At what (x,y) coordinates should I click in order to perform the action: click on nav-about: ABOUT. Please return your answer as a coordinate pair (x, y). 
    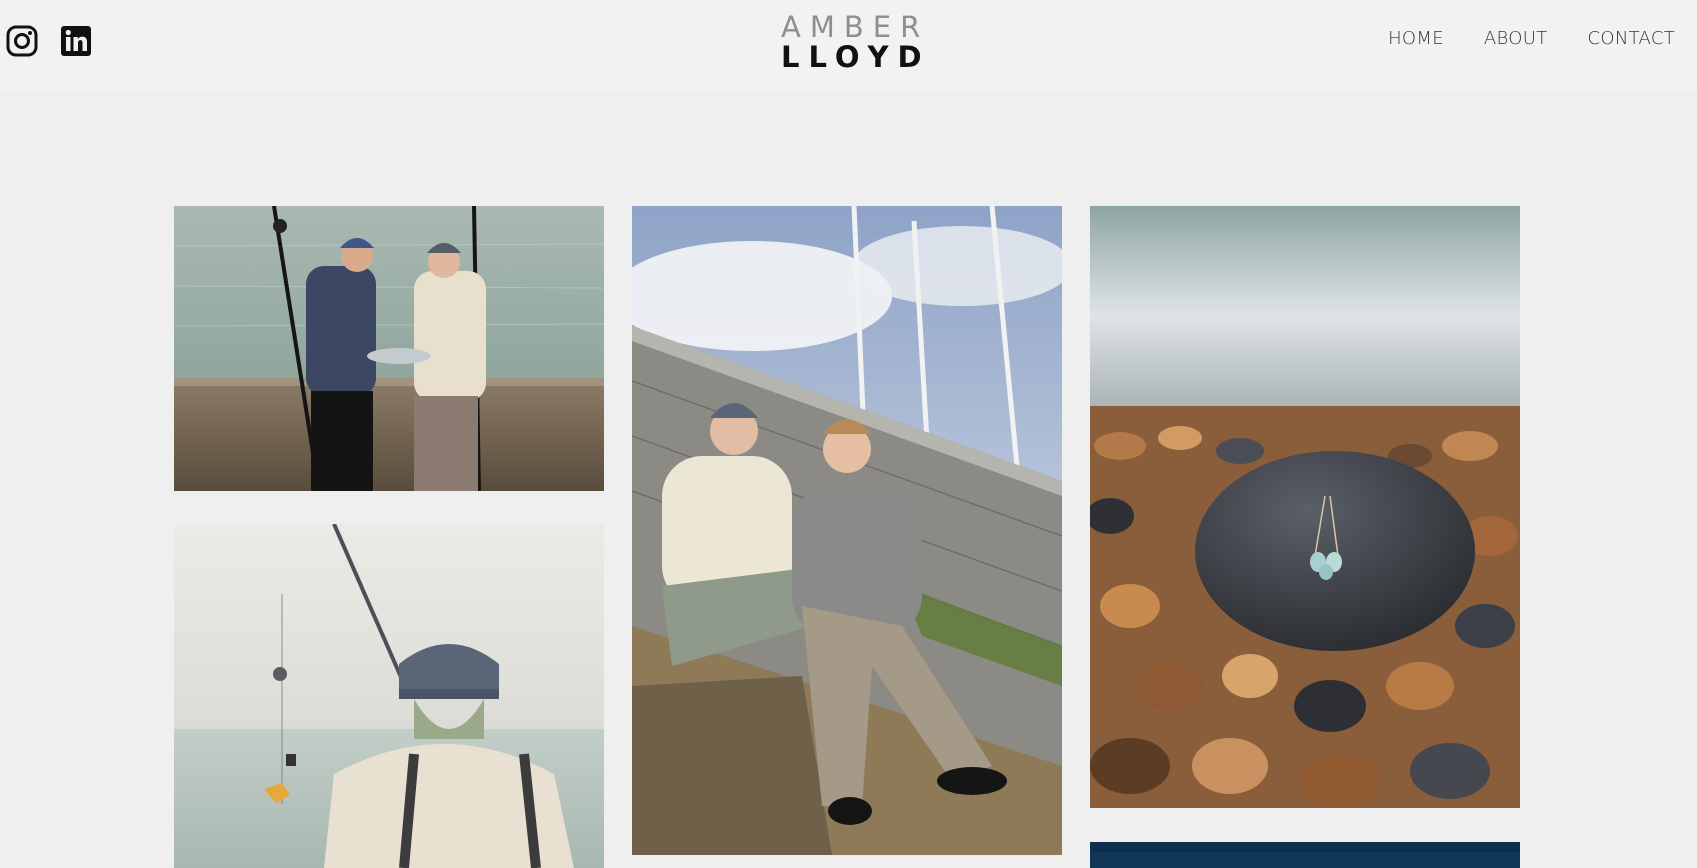
    Looking at the image, I should click on (1516, 38).